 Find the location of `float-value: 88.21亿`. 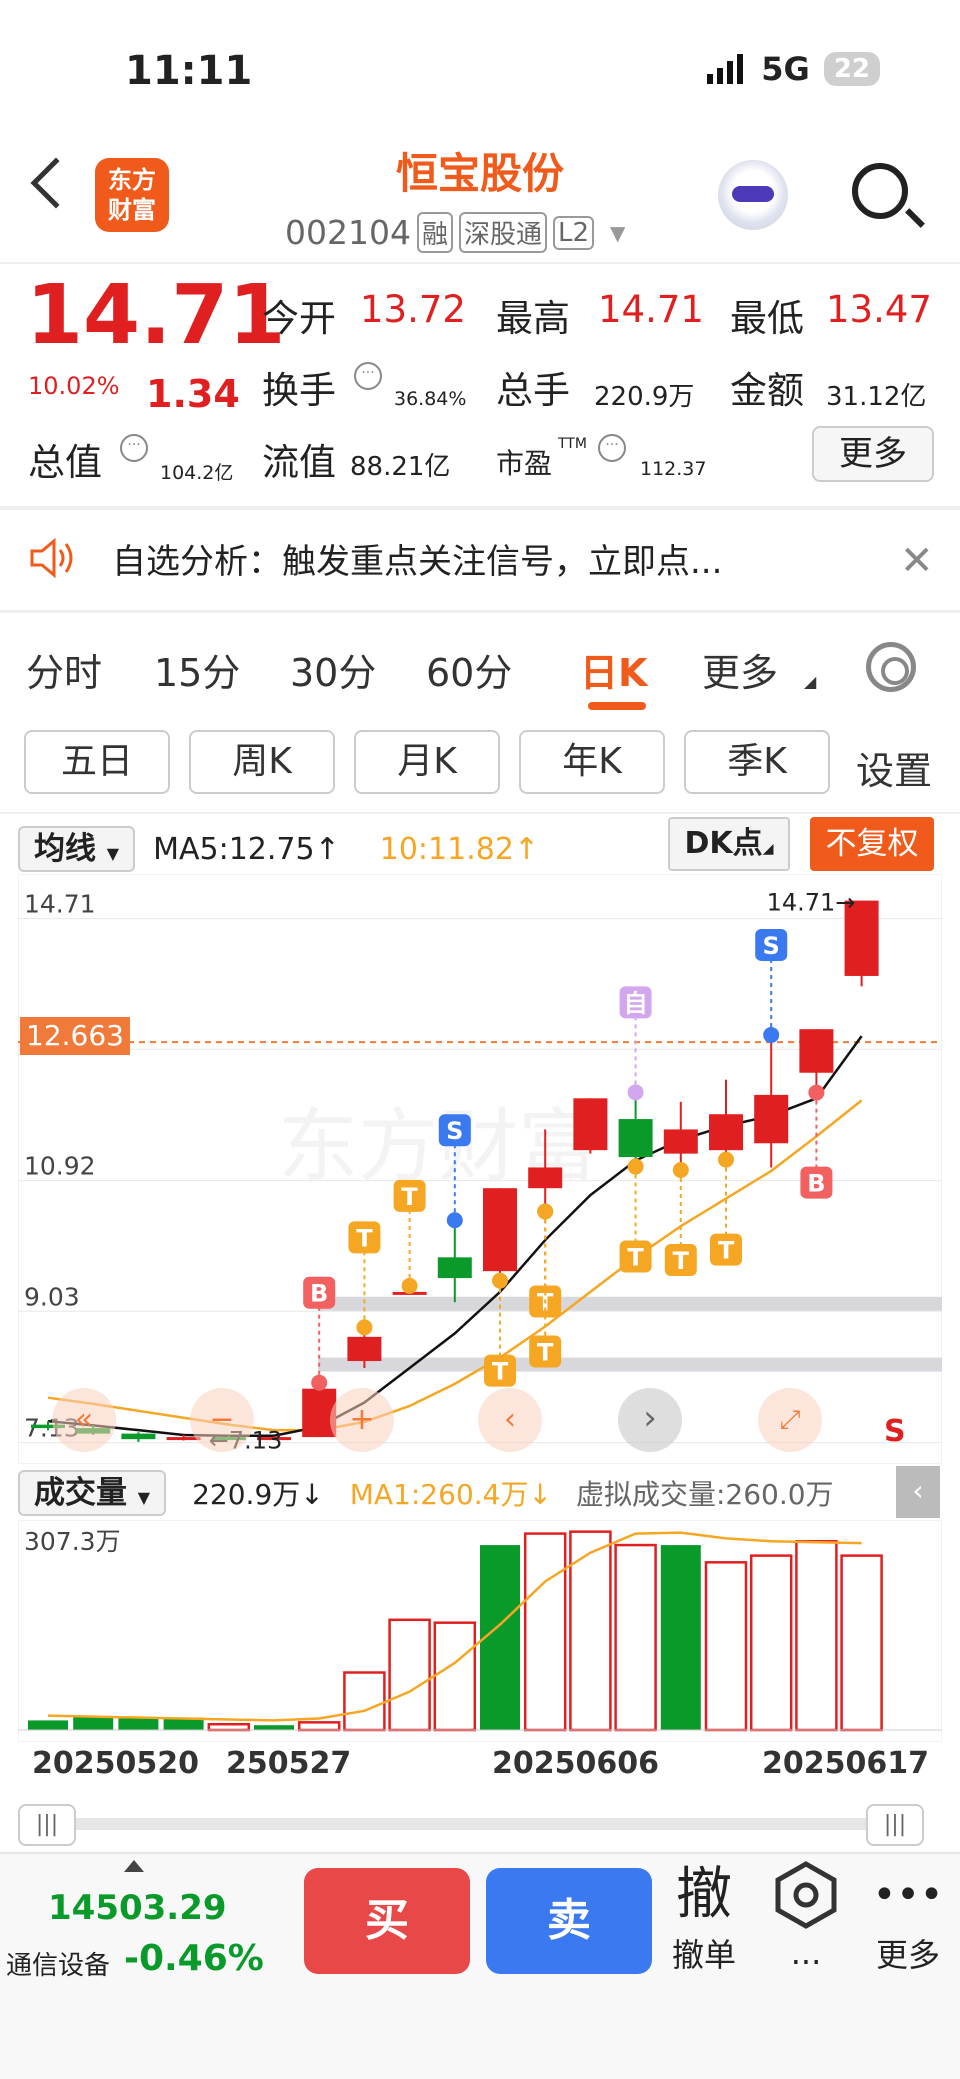

float-value: 88.21亿 is located at coordinates (400, 467).